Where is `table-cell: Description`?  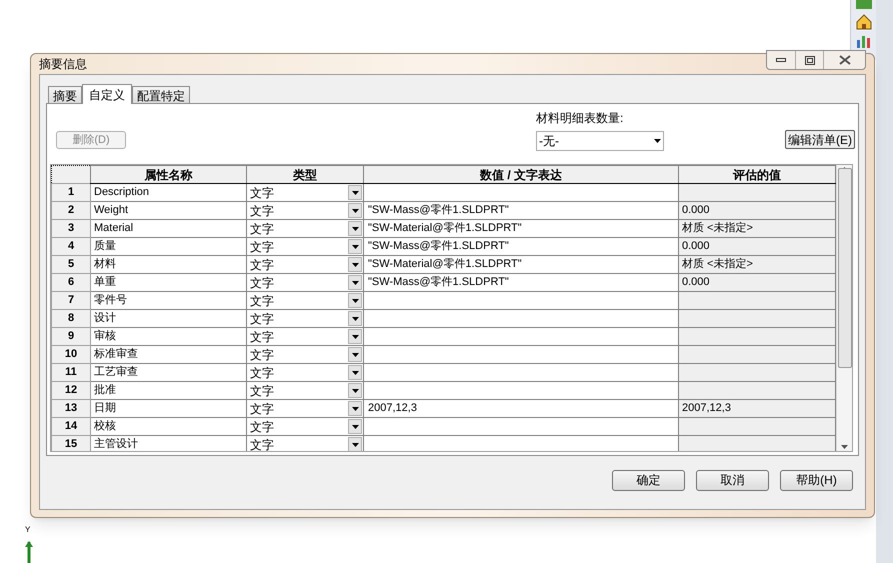 table-cell: Description is located at coordinates (168, 193).